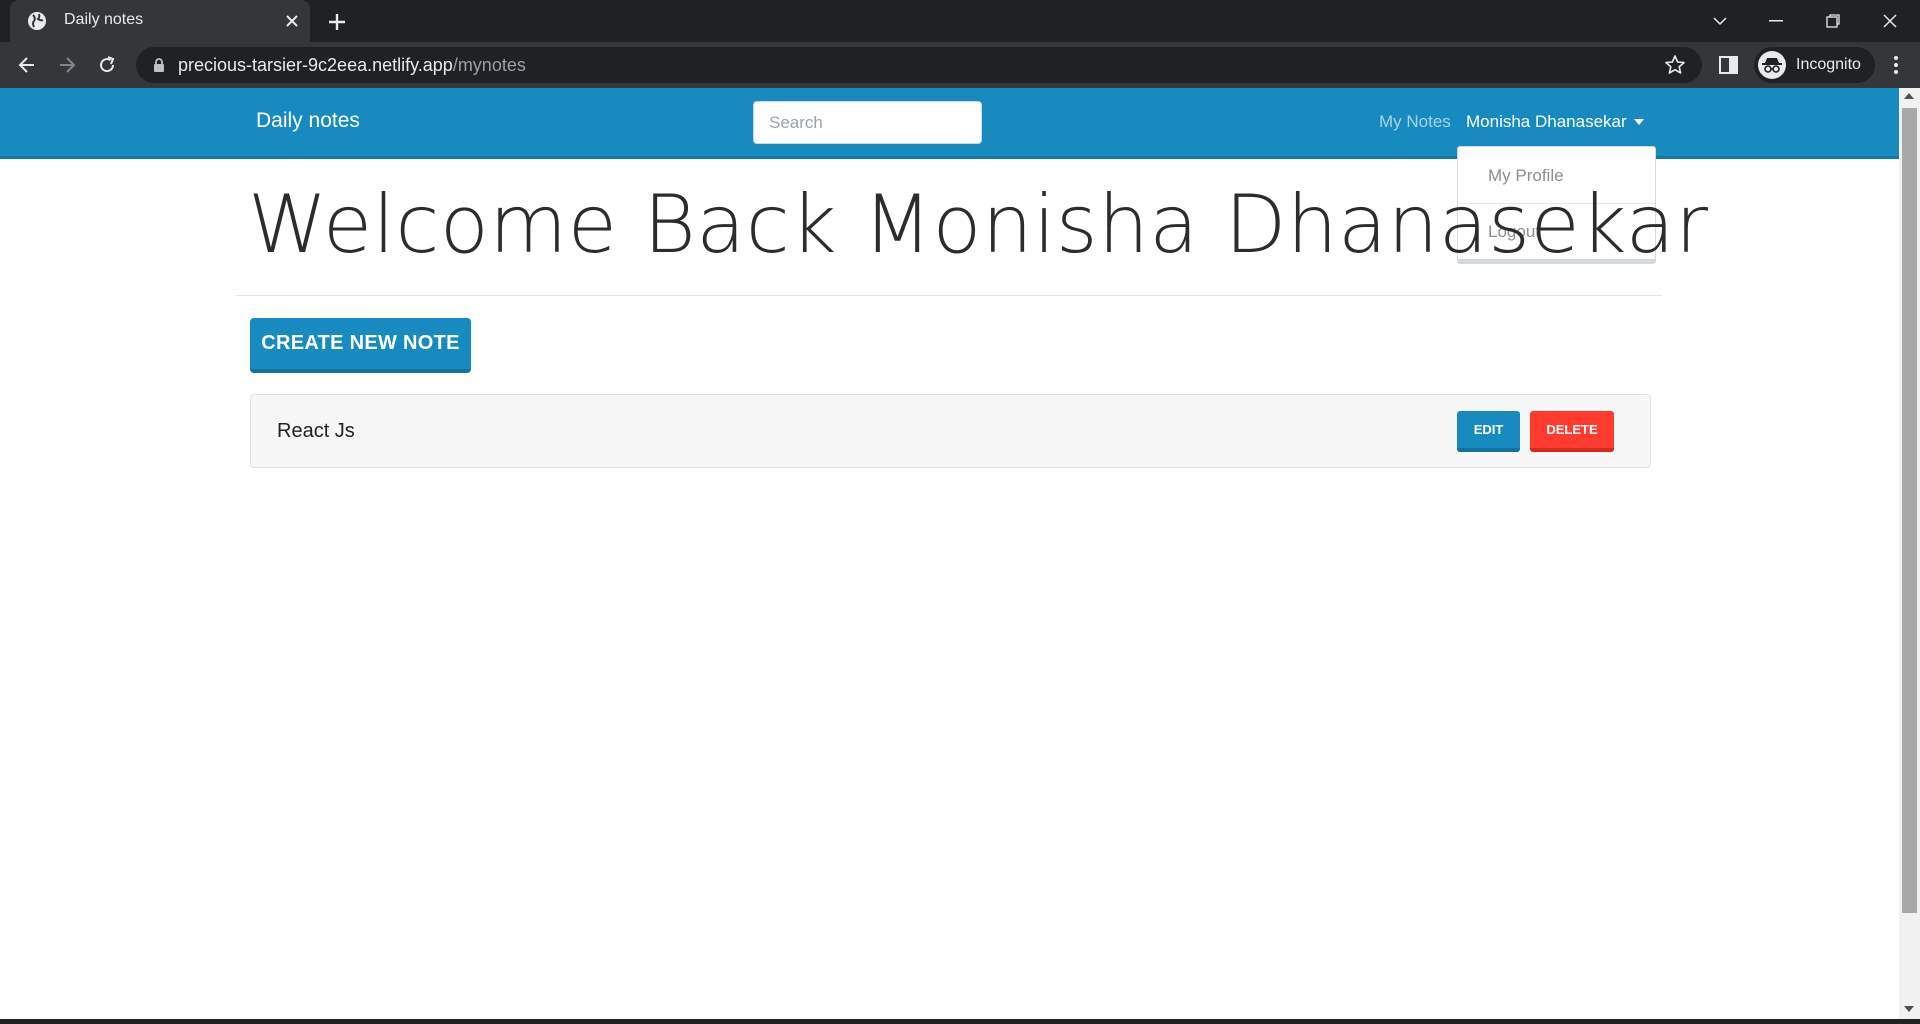 Image resolution: width=1920 pixels, height=1024 pixels. I want to click on browser-menu-icon, so click(1896, 65).